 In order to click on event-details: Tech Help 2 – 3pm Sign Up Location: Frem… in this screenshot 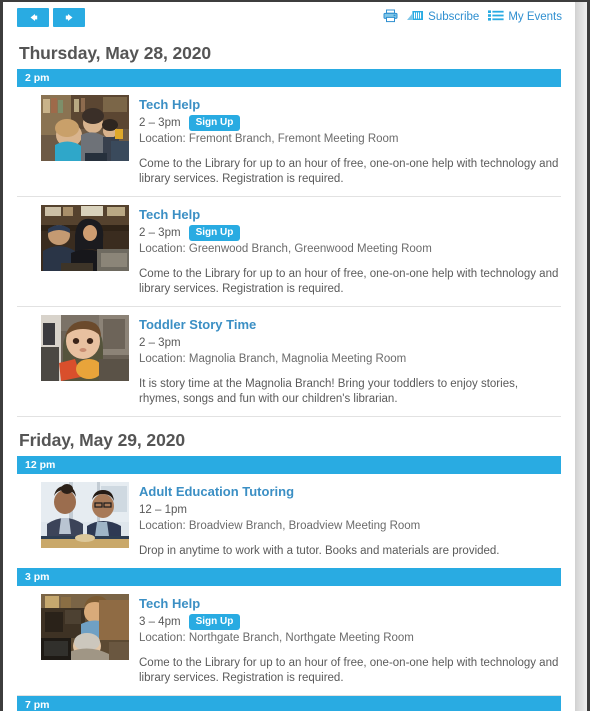, I will do `click(350, 141)`.